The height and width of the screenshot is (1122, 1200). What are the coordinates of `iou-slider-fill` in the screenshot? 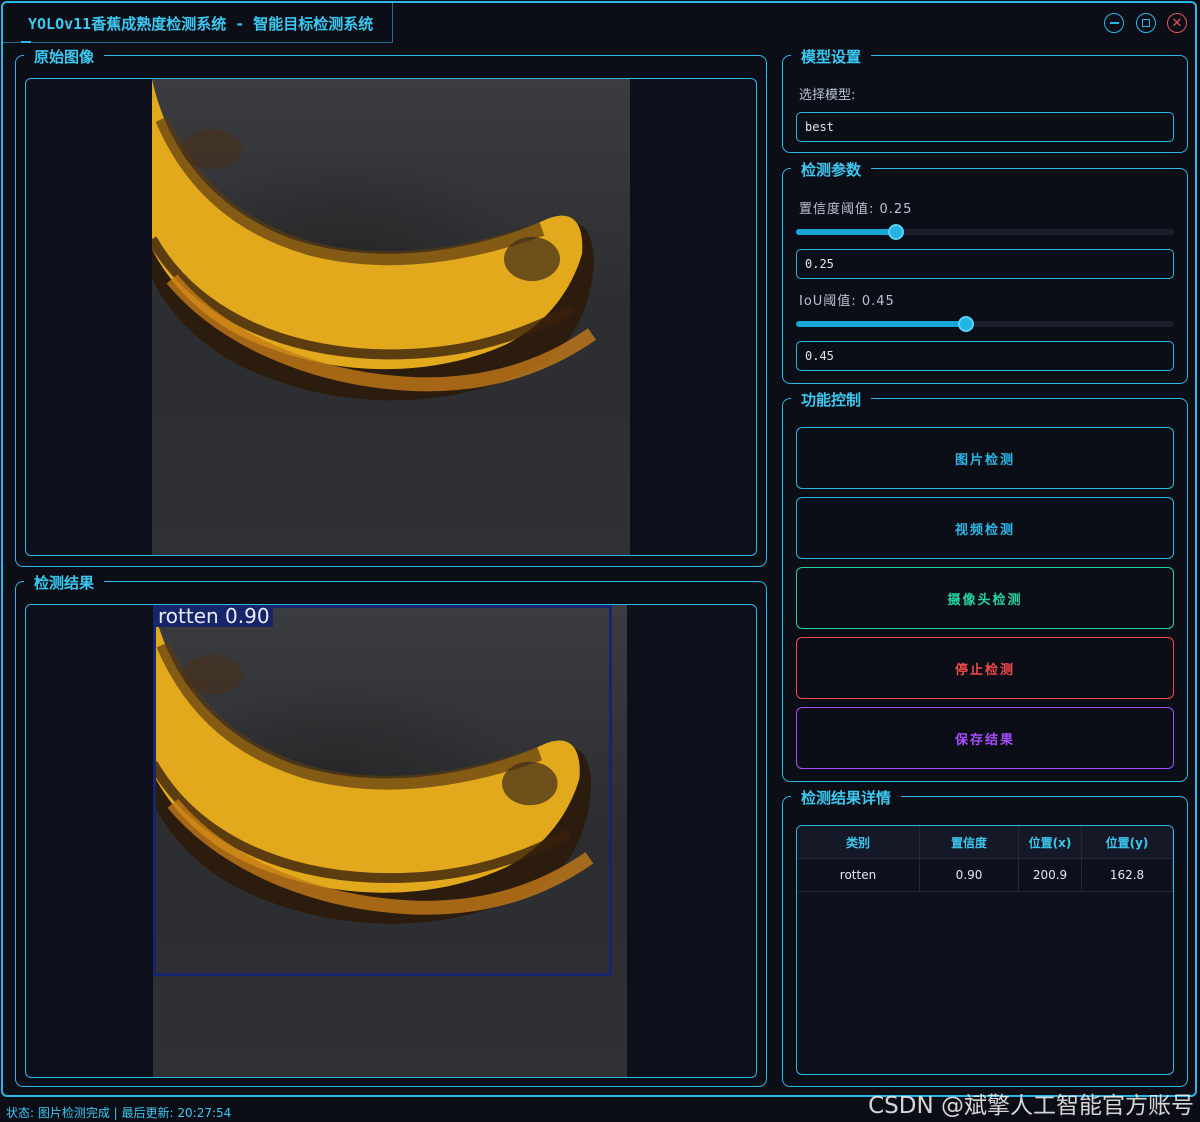 It's located at (881, 324).